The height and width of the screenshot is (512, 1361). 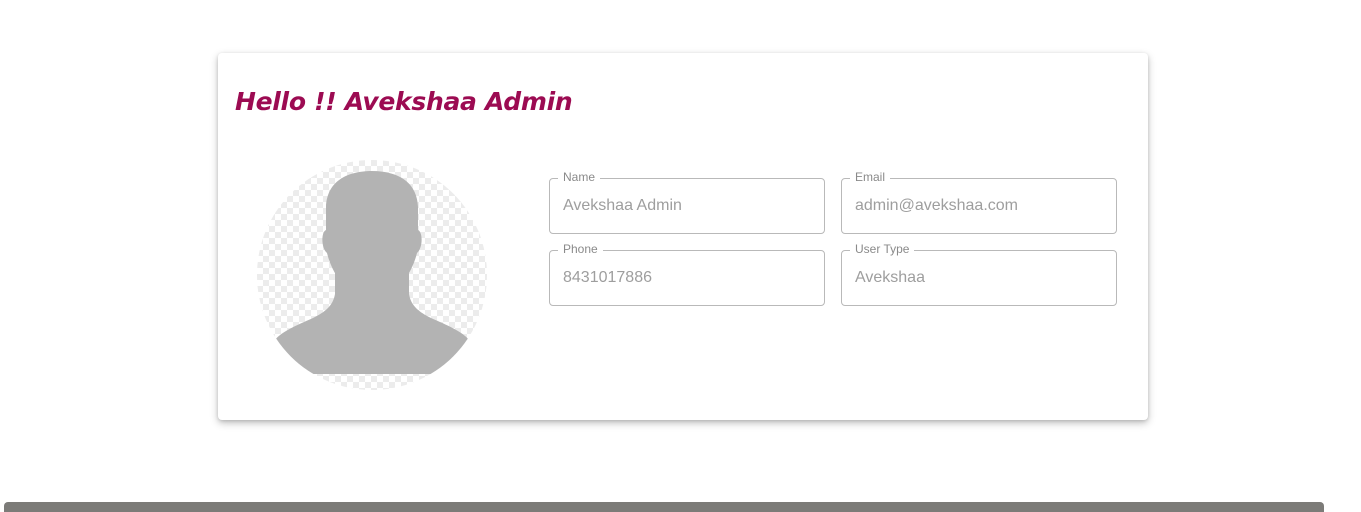 What do you see at coordinates (372, 272) in the screenshot?
I see `default-user-silhouette-icon` at bounding box center [372, 272].